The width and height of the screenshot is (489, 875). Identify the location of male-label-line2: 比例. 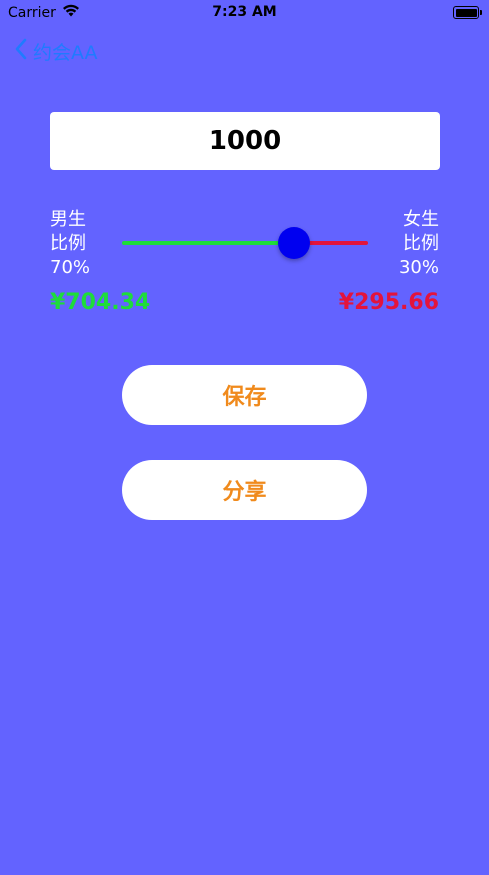
(68, 243).